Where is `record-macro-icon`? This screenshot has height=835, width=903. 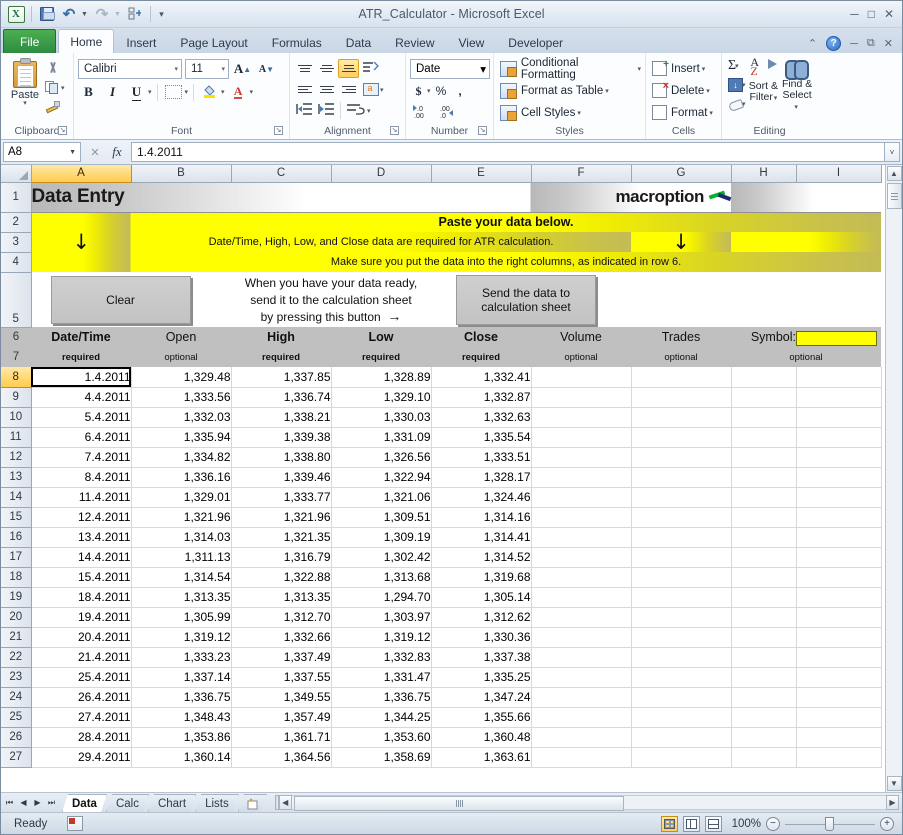 record-macro-icon is located at coordinates (75, 823).